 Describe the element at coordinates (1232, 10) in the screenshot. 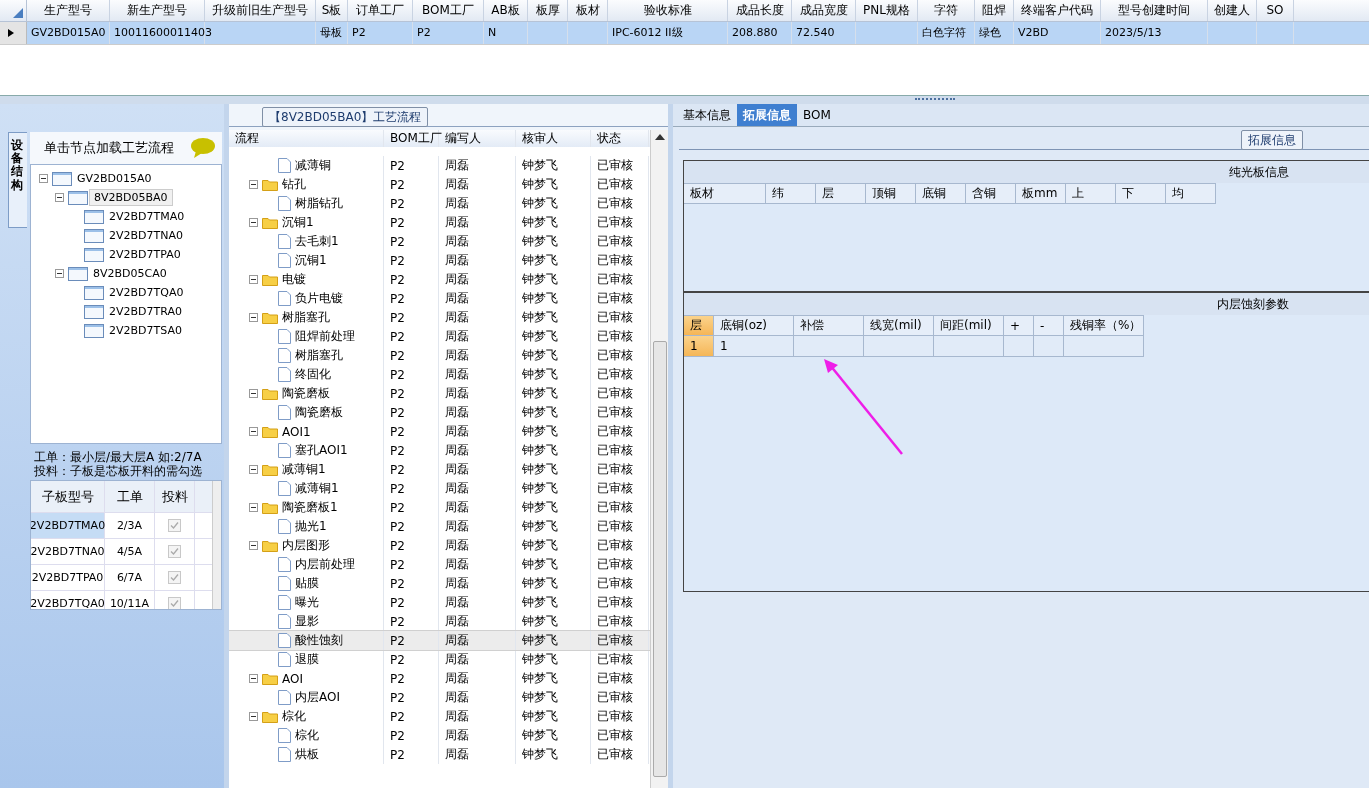

I see `column-header: 创建人` at that location.